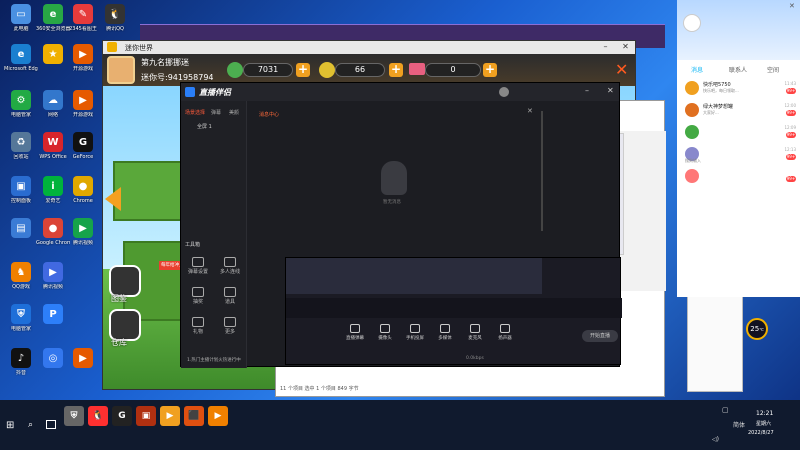  I want to click on qq-tab-contacts: 联系人, so click(738, 69).